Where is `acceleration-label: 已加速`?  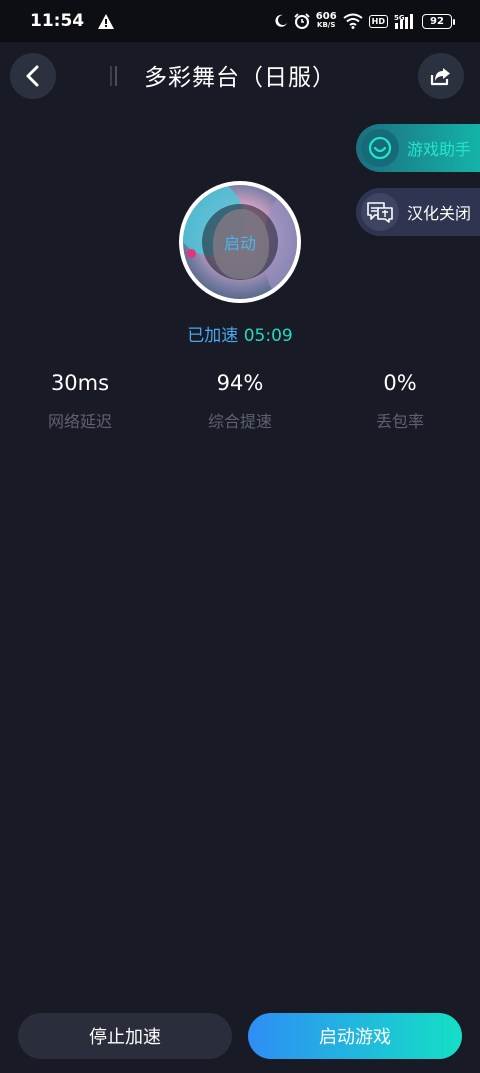
acceleration-label: 已加速 is located at coordinates (213, 336).